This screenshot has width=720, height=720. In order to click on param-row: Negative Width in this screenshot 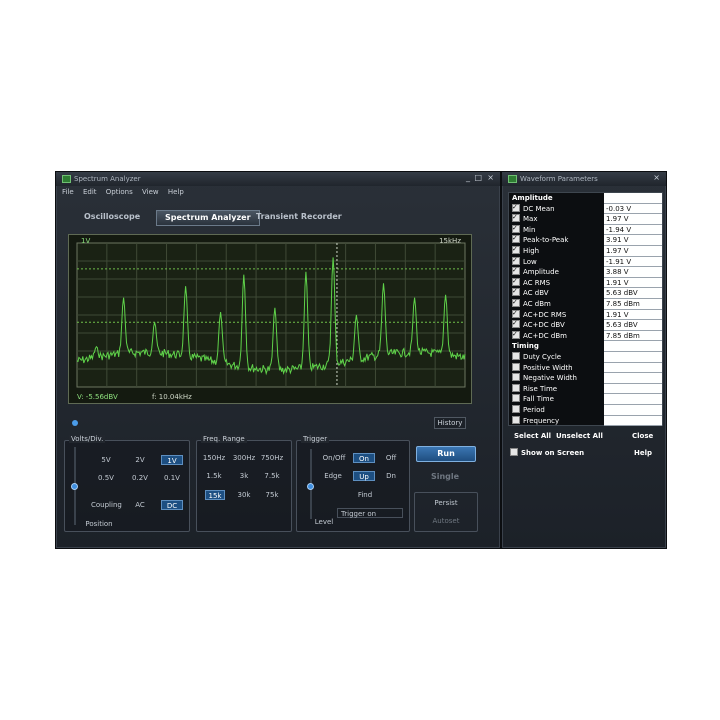, I will do `click(585, 378)`.